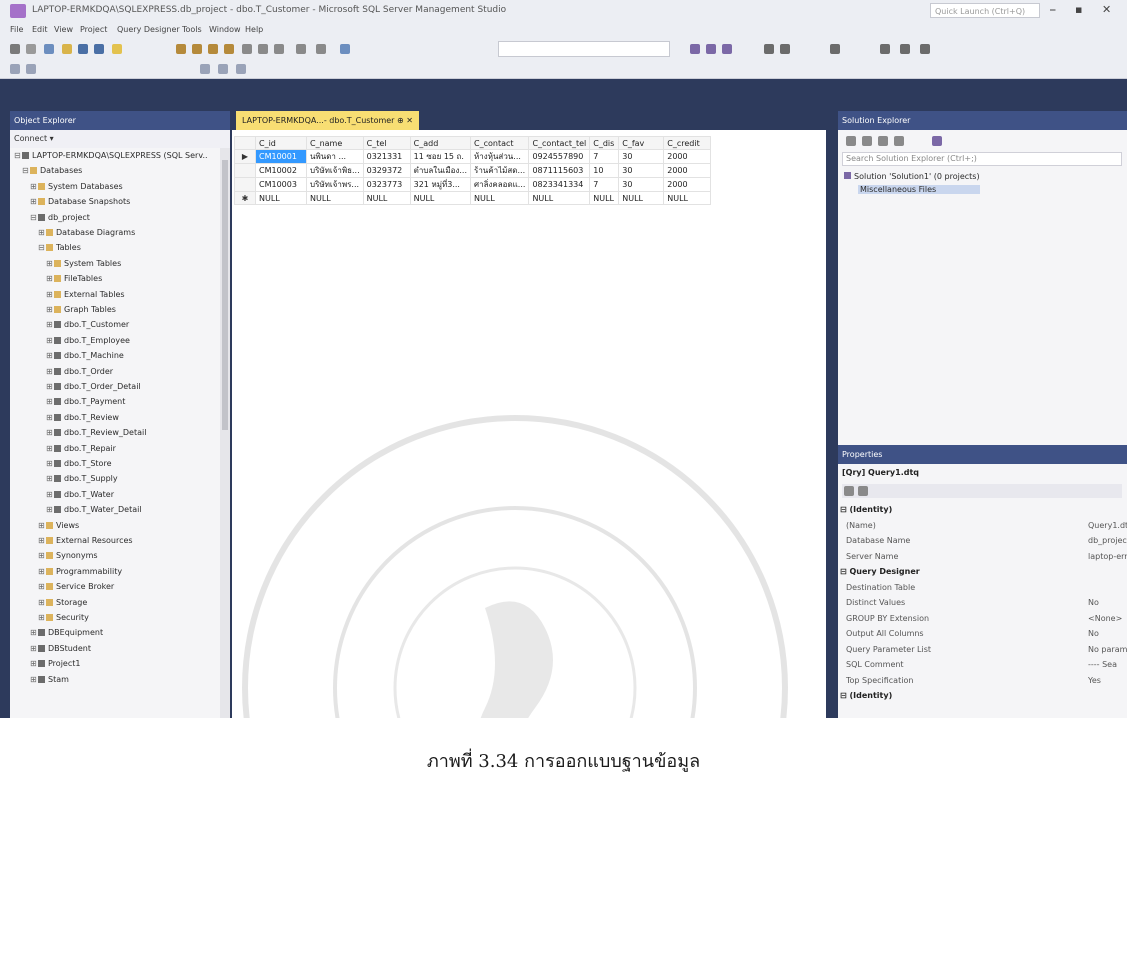 Image resolution: width=1127 pixels, height=971 pixels. I want to click on results-pane-icon, so click(223, 69).